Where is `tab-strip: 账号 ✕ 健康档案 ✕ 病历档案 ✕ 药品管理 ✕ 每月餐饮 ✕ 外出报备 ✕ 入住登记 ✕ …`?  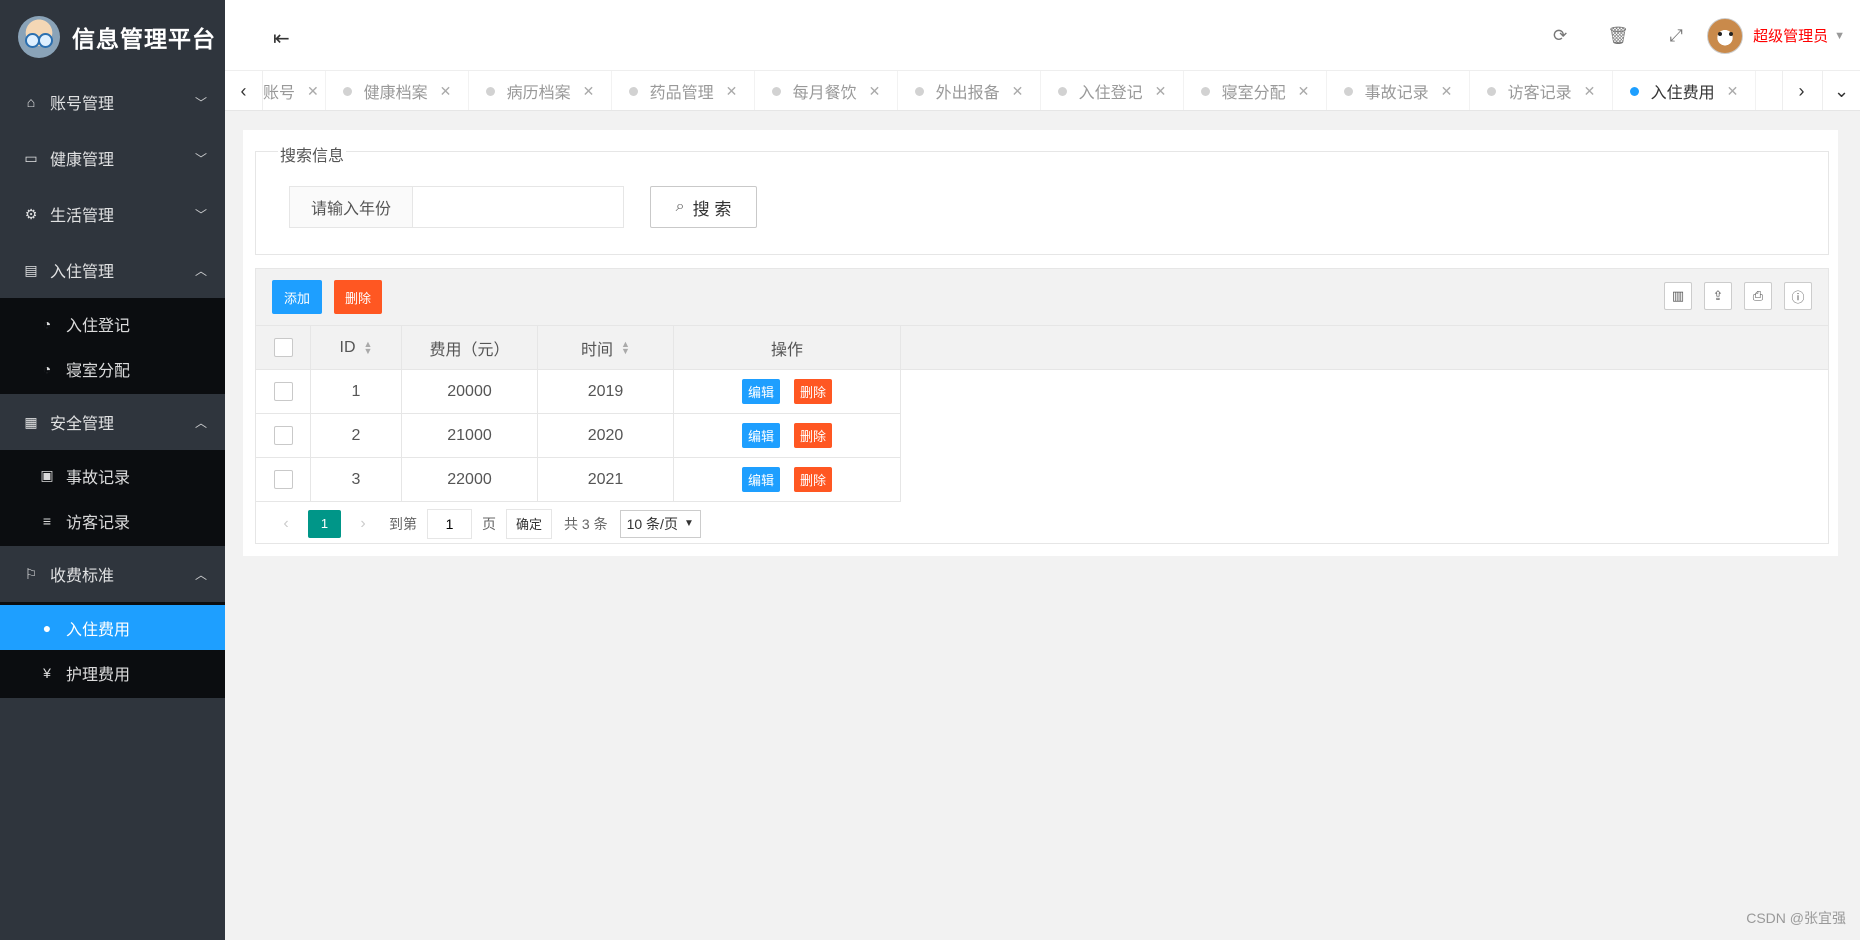
tab-strip: 账号 ✕ 健康档案 ✕ 病历档案 ✕ 药品管理 ✕ 每月餐饮 ✕ 外出报备 ✕ 入住登记 ✕ … is located at coordinates (1009, 90).